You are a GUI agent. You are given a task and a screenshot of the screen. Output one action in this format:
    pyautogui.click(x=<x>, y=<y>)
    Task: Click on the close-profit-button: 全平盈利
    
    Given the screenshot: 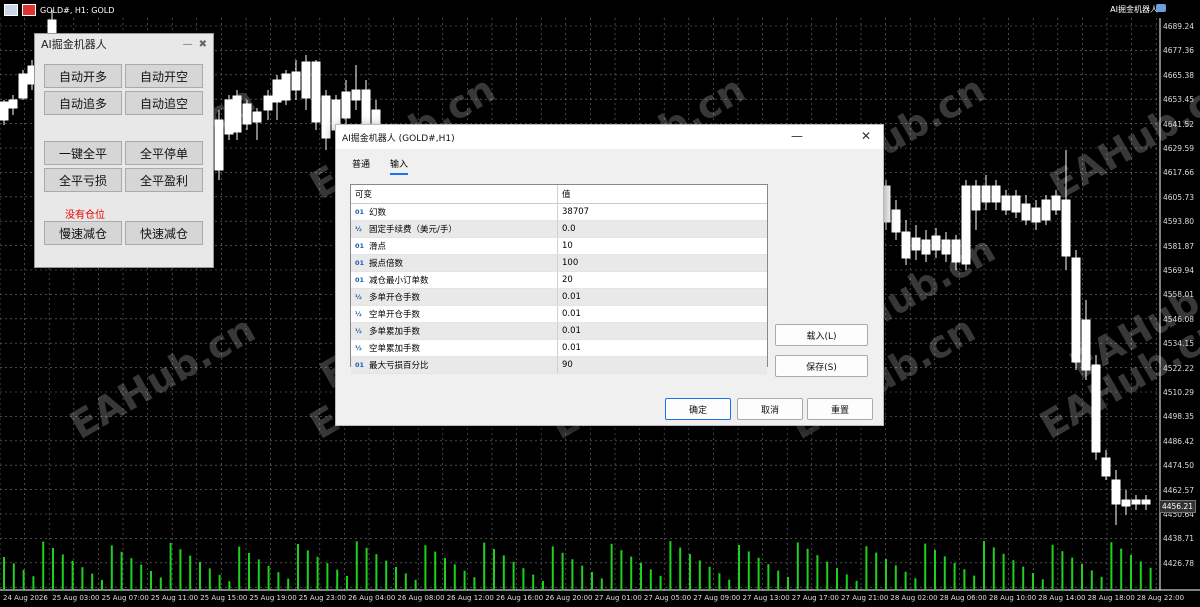 What is the action you would take?
    pyautogui.click(x=164, y=180)
    